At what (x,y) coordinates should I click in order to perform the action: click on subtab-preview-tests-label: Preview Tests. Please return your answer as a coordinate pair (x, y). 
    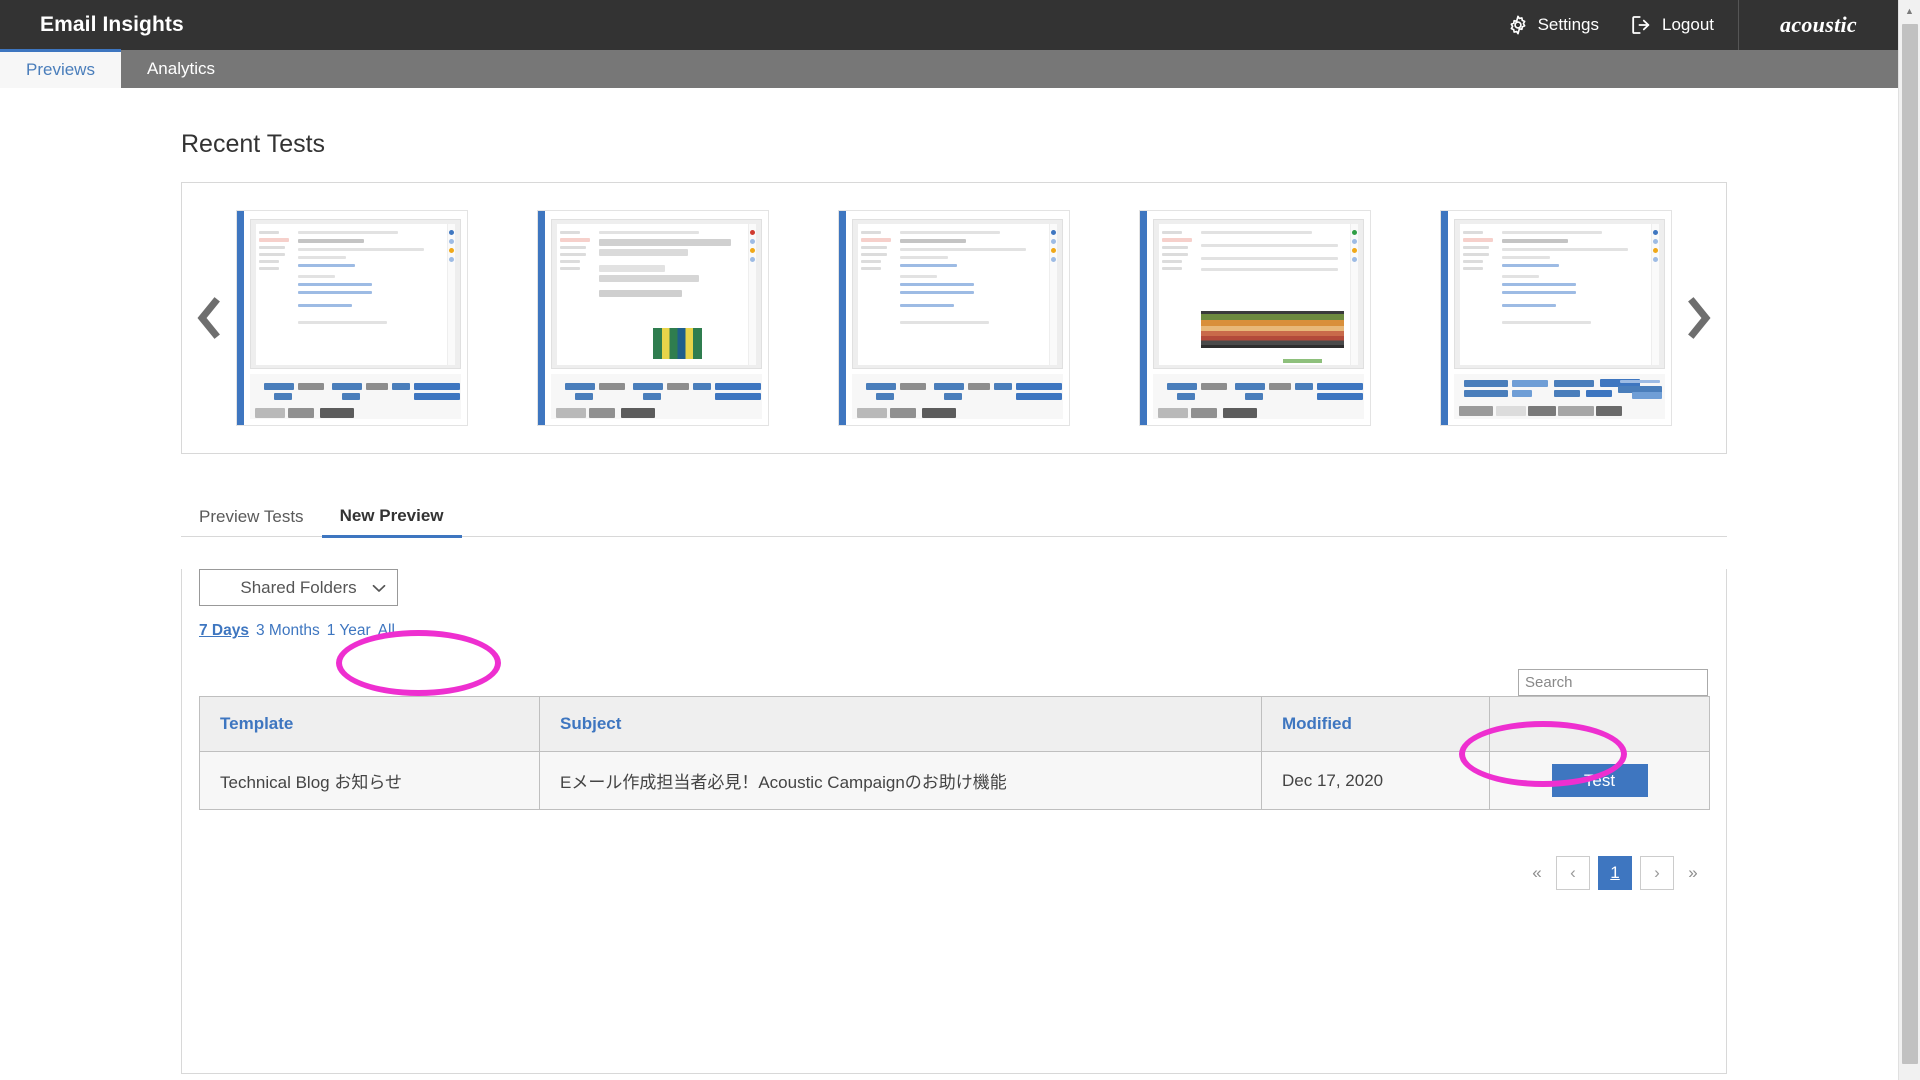
    Looking at the image, I should click on (251, 516).